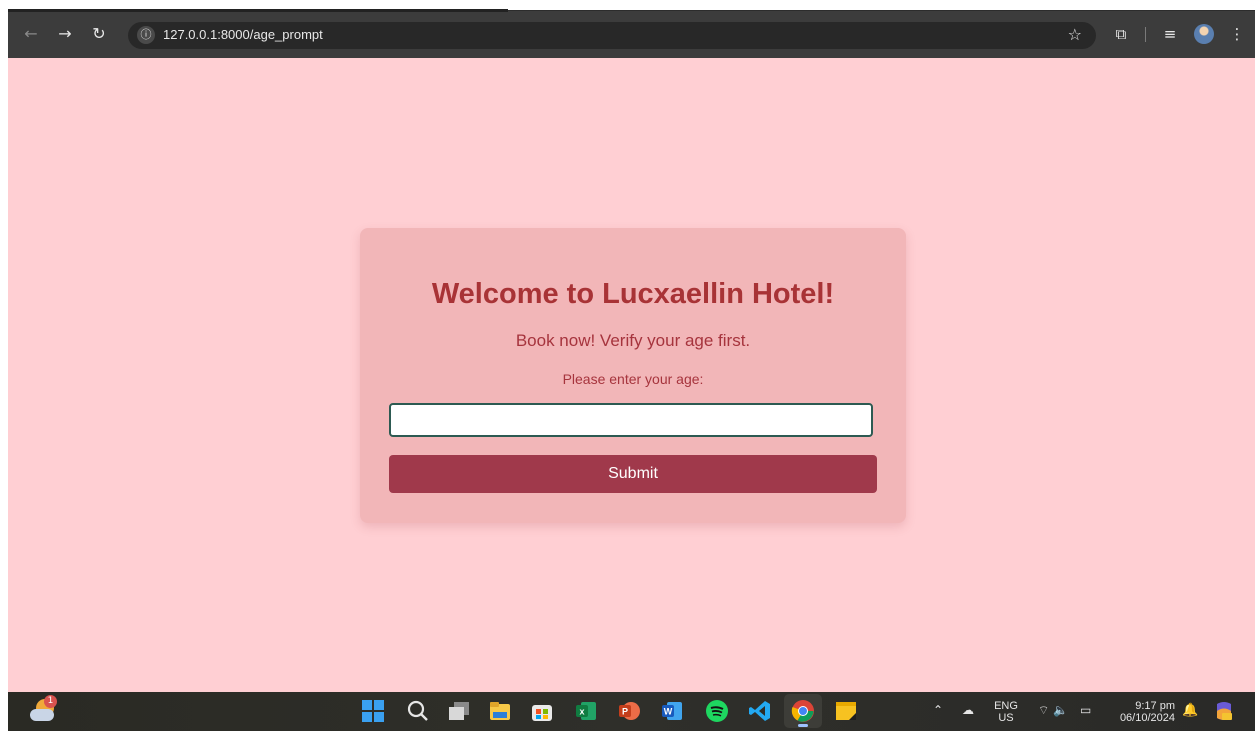  What do you see at coordinates (65, 34) in the screenshot?
I see `forward-icon: →` at bounding box center [65, 34].